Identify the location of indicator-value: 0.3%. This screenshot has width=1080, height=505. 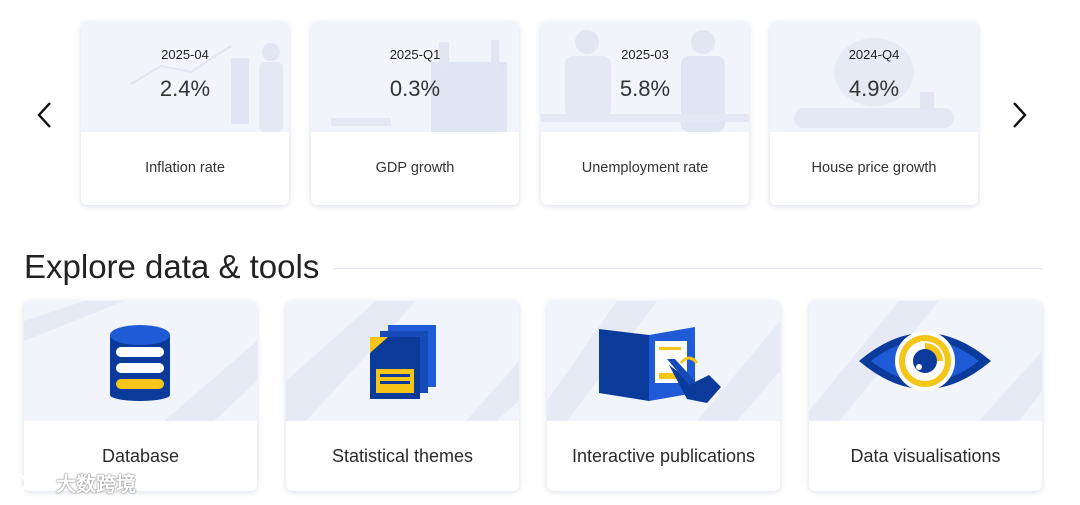
(415, 88).